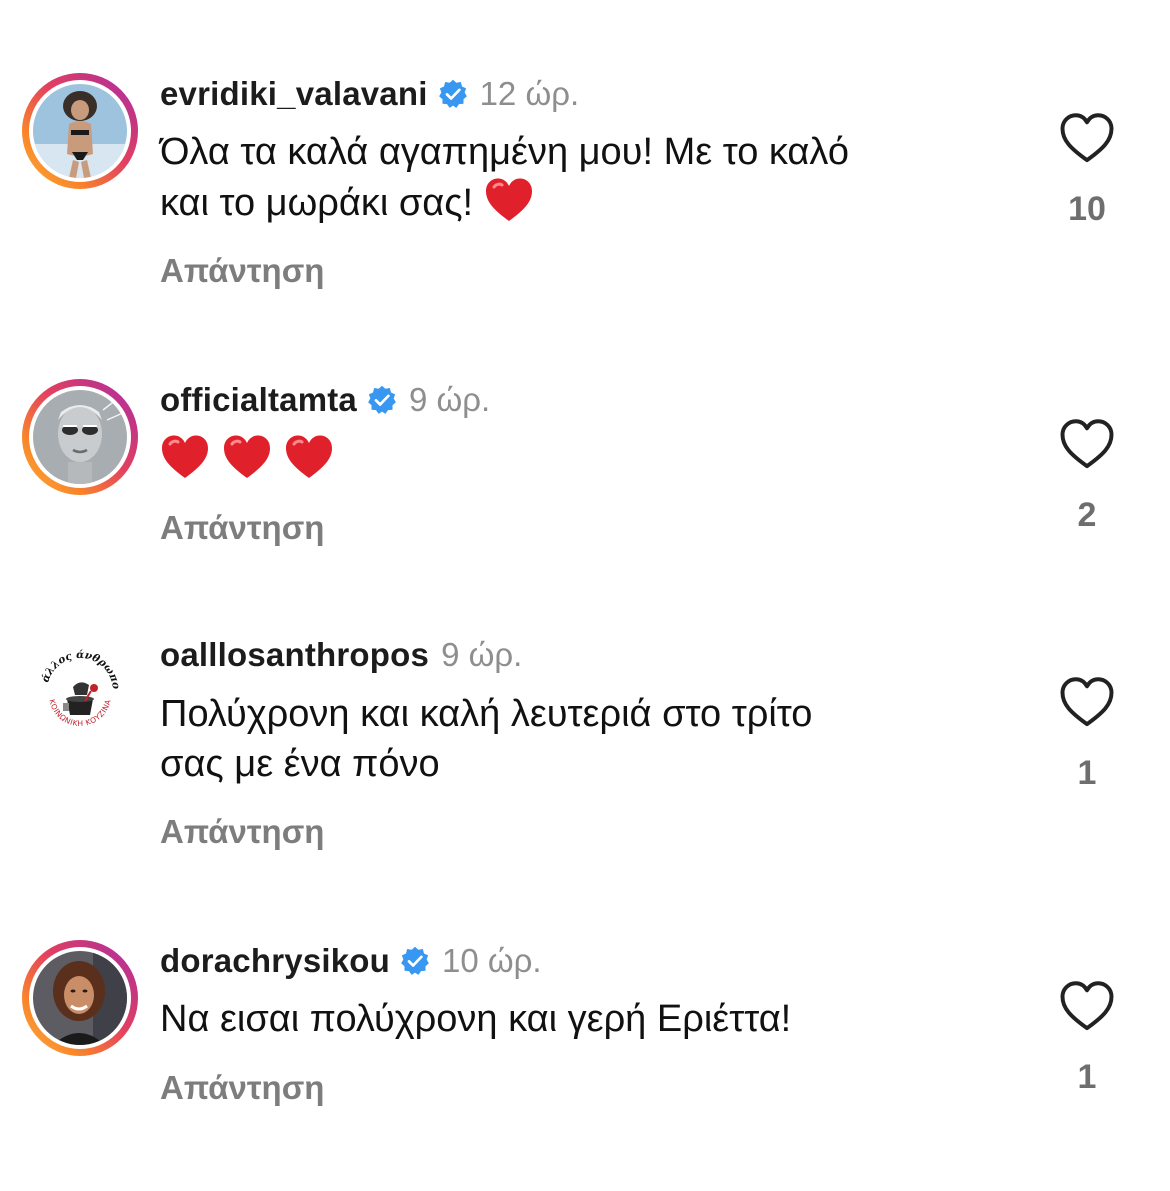  I want to click on like-column: 10, so click(1087, 170).